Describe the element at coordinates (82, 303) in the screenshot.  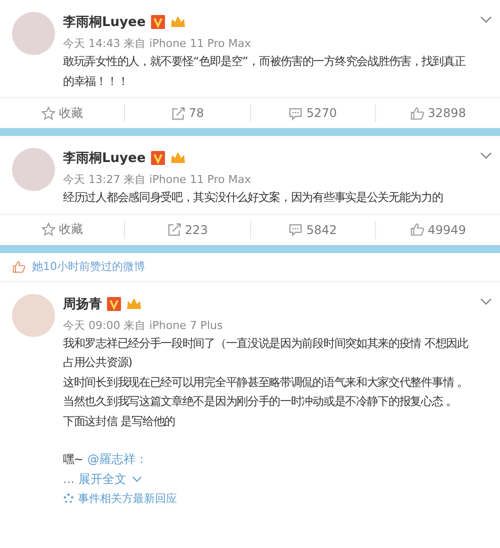
I see `author-name: 周扬青` at that location.